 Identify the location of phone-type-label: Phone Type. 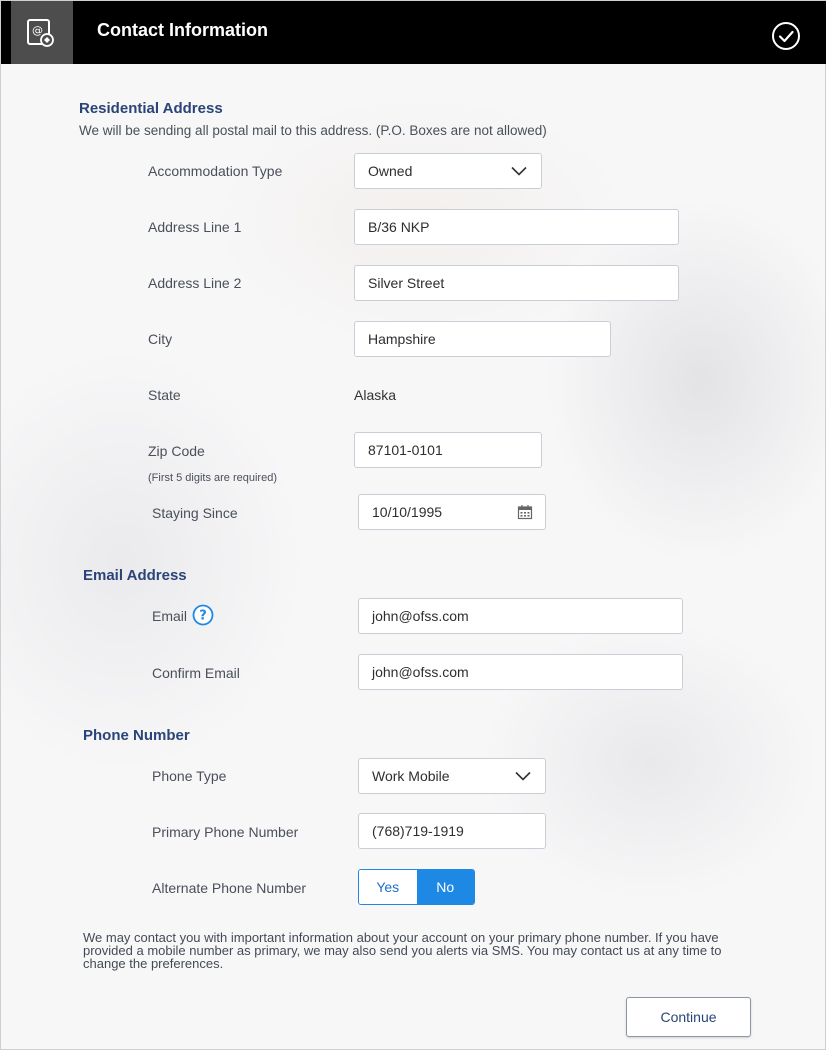
(189, 776).